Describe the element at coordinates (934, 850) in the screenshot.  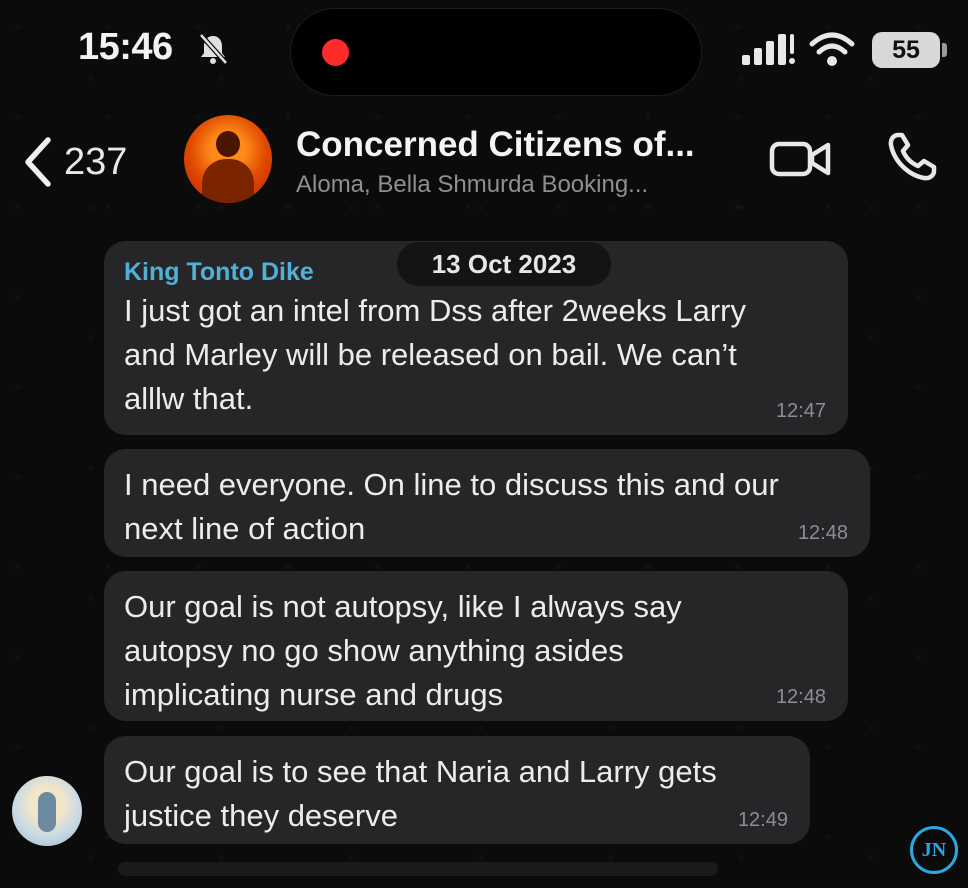
I see `watermark-logo: JN` at that location.